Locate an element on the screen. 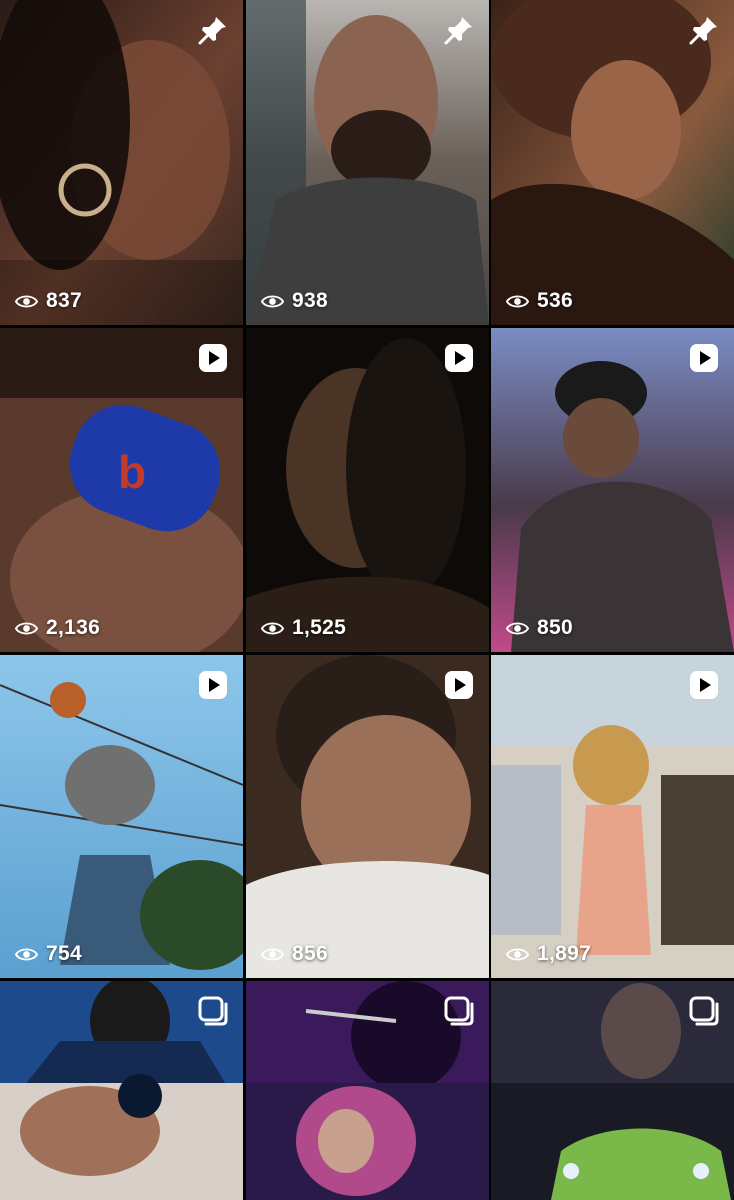 The image size is (734, 1200). grid-post-reel-6: 850 is located at coordinates (612, 490).